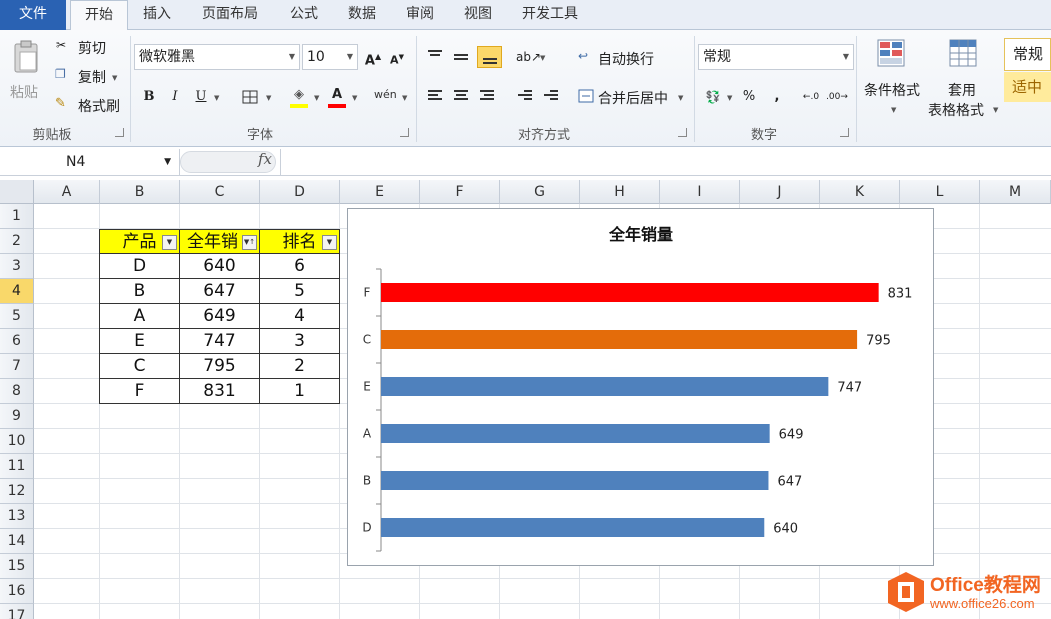 This screenshot has height=619, width=1051. What do you see at coordinates (17, 491) in the screenshot?
I see `row-header-12: 12` at bounding box center [17, 491].